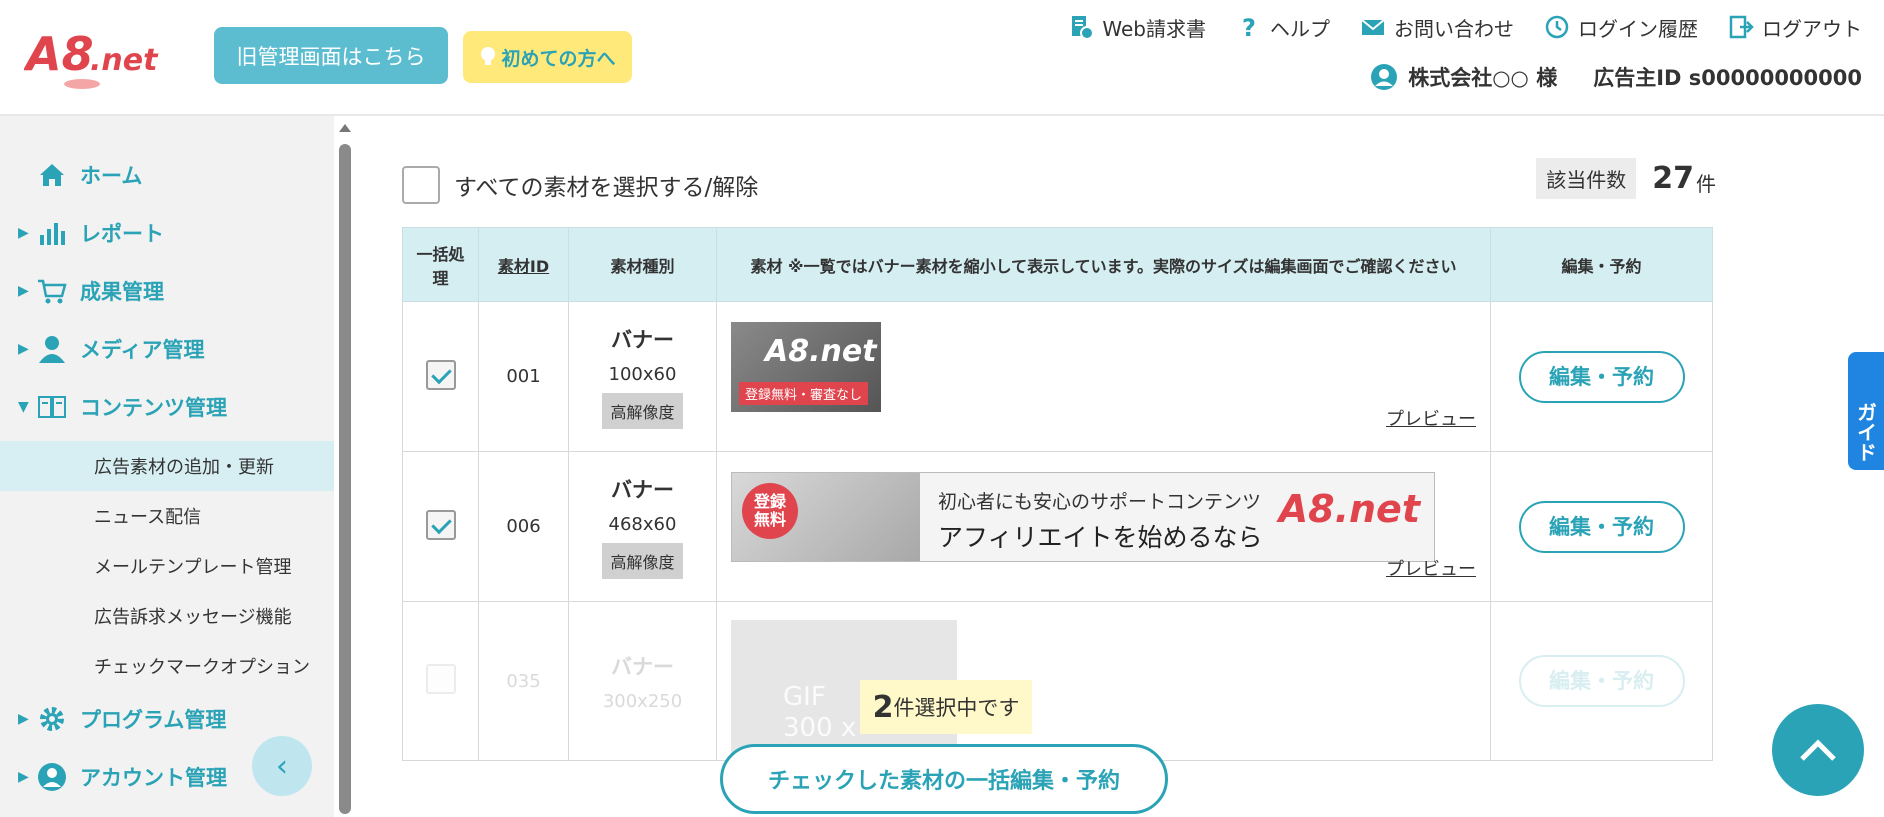 This screenshot has height=817, width=1884. What do you see at coordinates (642, 681) in the screenshot?
I see `row-type-cell: バナー 300x250` at bounding box center [642, 681].